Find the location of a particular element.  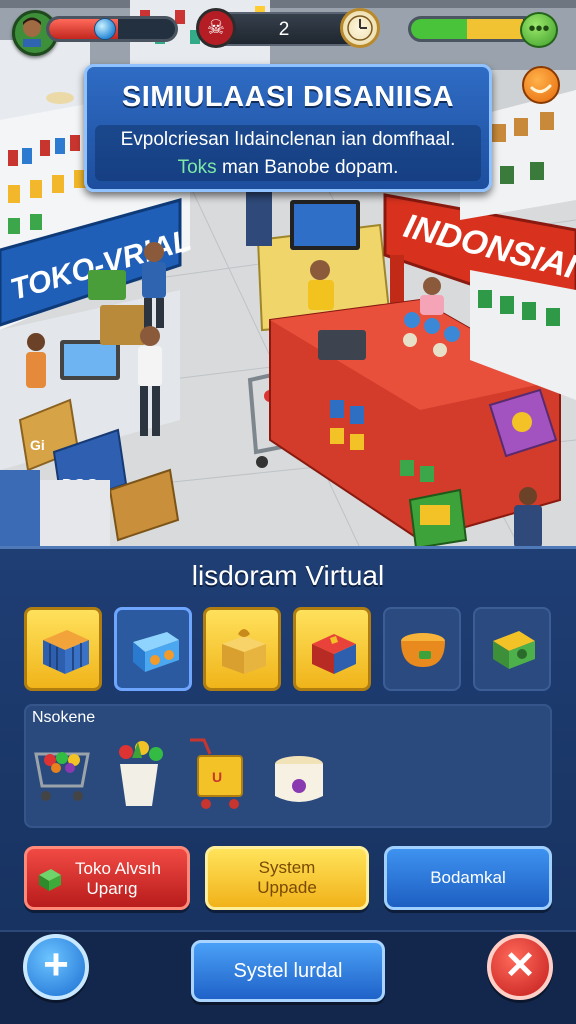

item-produce-bucket is located at coordinates (139, 776).